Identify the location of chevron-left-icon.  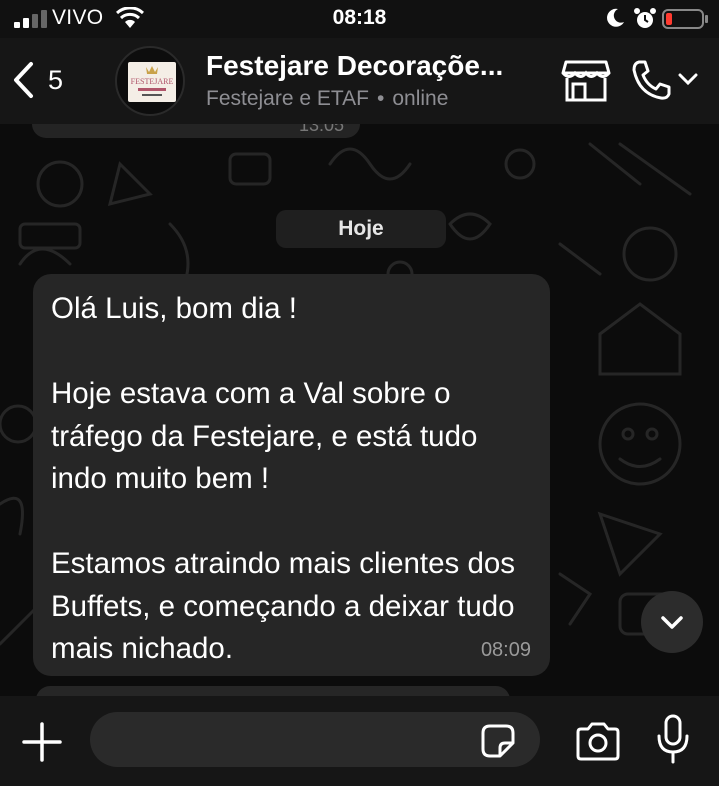
(23, 80).